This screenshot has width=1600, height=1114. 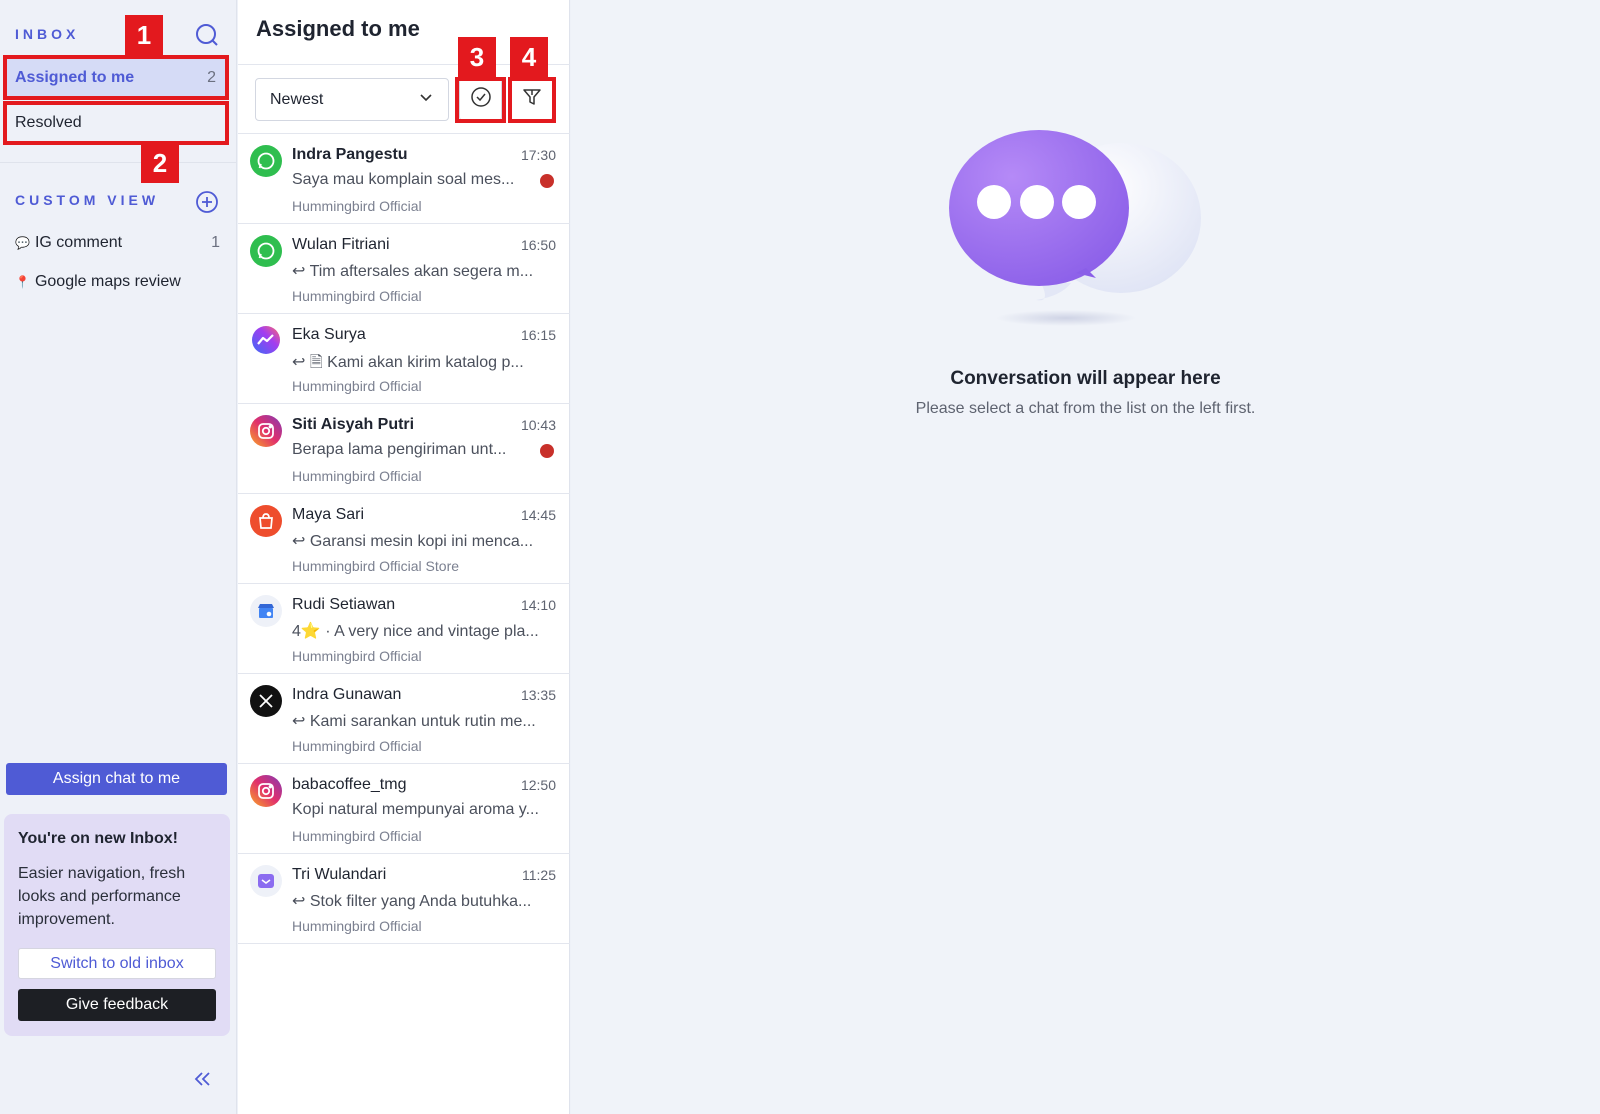 What do you see at coordinates (538, 605) in the screenshot?
I see `chat-time: 14:10` at bounding box center [538, 605].